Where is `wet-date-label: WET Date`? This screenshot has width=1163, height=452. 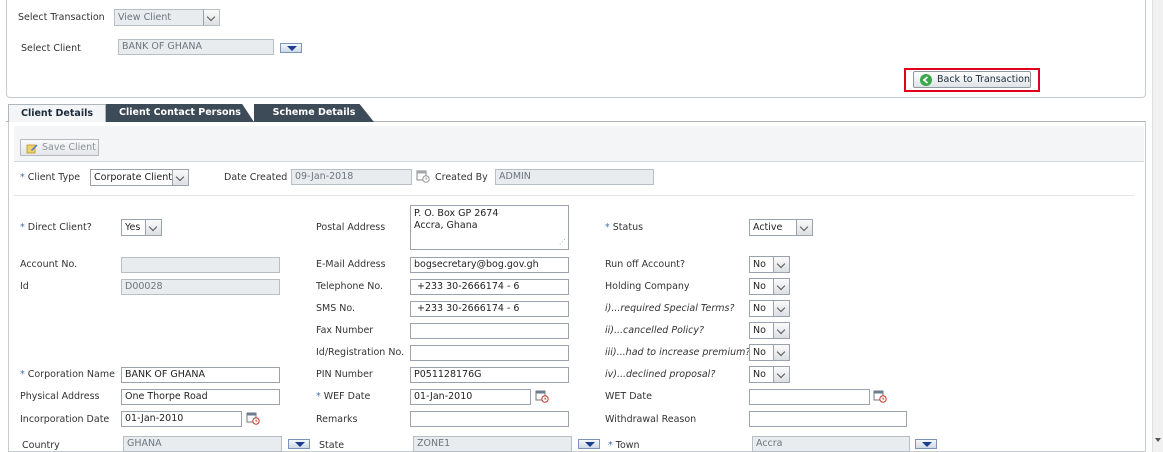
wet-date-label: WET Date is located at coordinates (628, 396).